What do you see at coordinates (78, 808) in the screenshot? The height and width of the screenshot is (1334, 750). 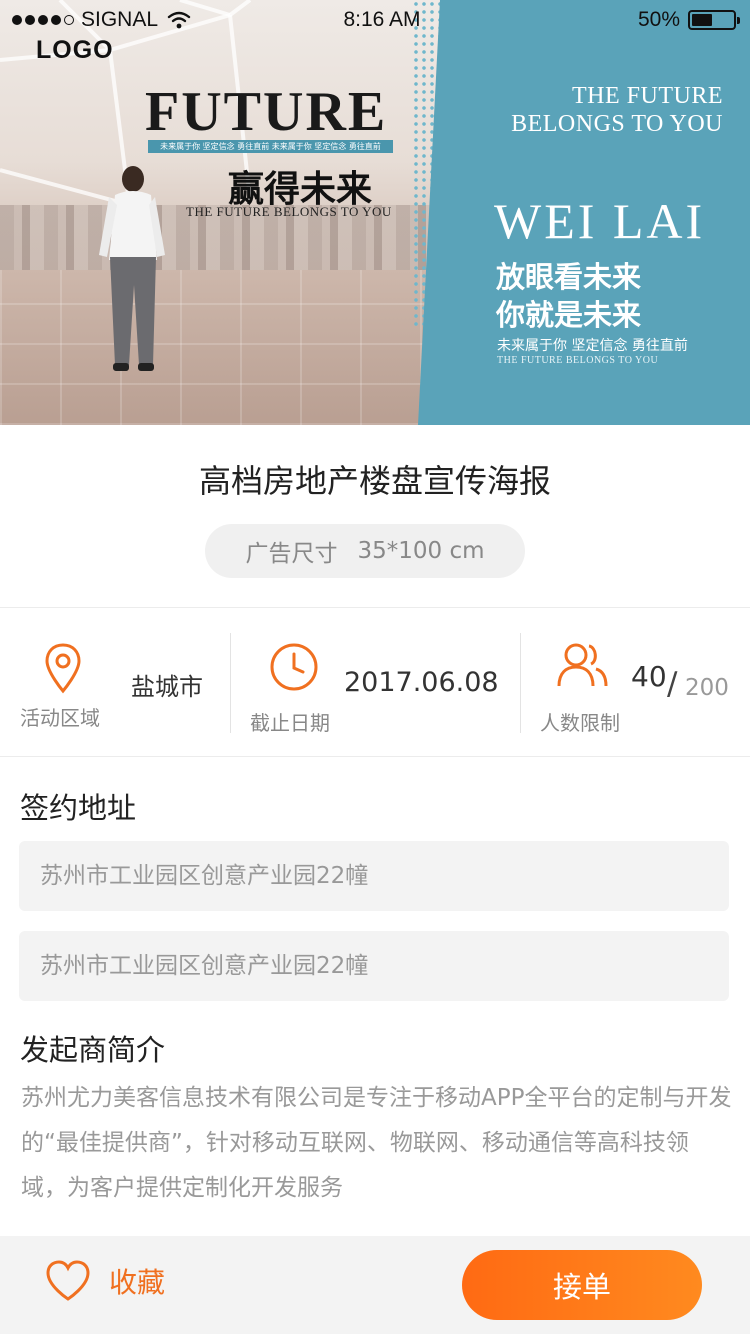 I see `address-title: 签约地址` at bounding box center [78, 808].